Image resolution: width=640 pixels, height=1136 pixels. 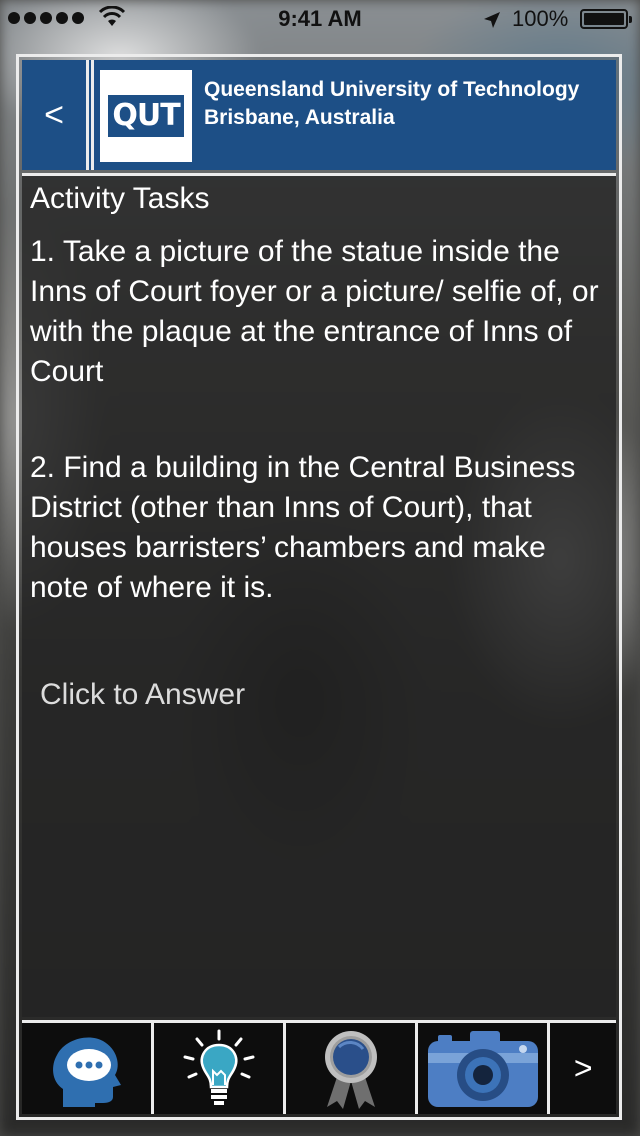 I want to click on award-ribbon-icon, so click(x=350, y=1069).